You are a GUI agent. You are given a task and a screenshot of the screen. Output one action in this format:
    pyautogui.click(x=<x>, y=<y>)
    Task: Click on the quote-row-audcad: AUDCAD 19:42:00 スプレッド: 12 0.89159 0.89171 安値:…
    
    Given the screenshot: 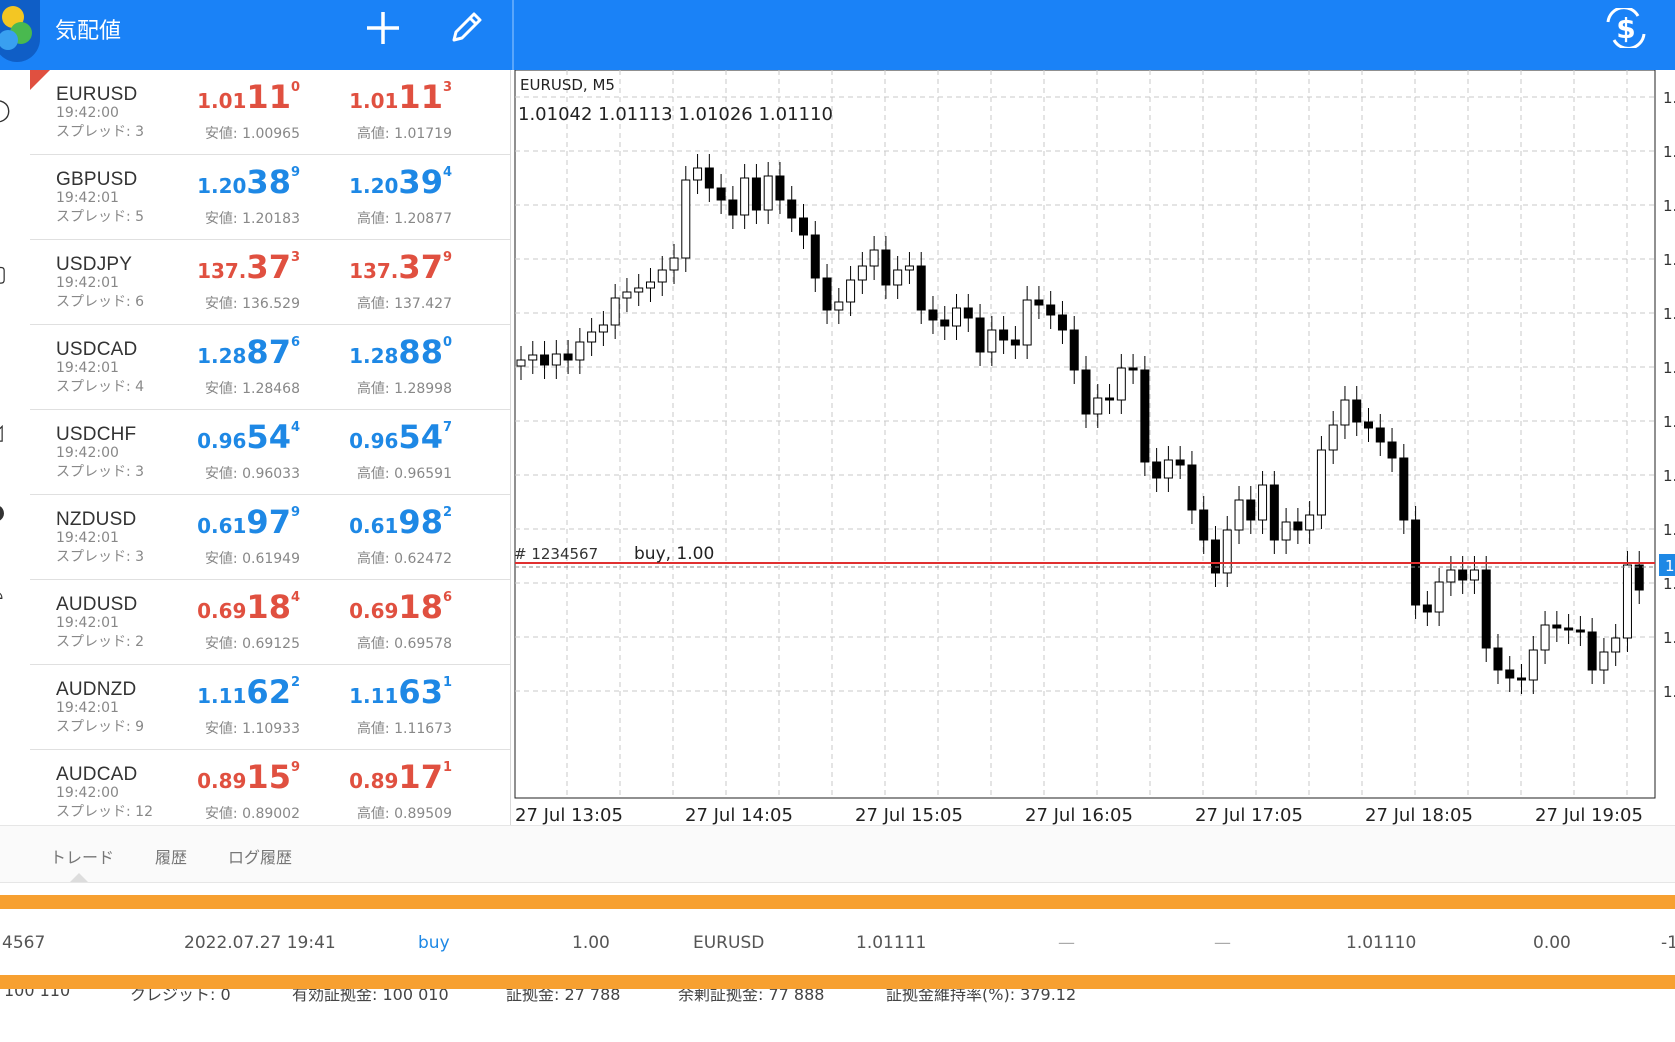 What is the action you would take?
    pyautogui.click(x=270, y=792)
    